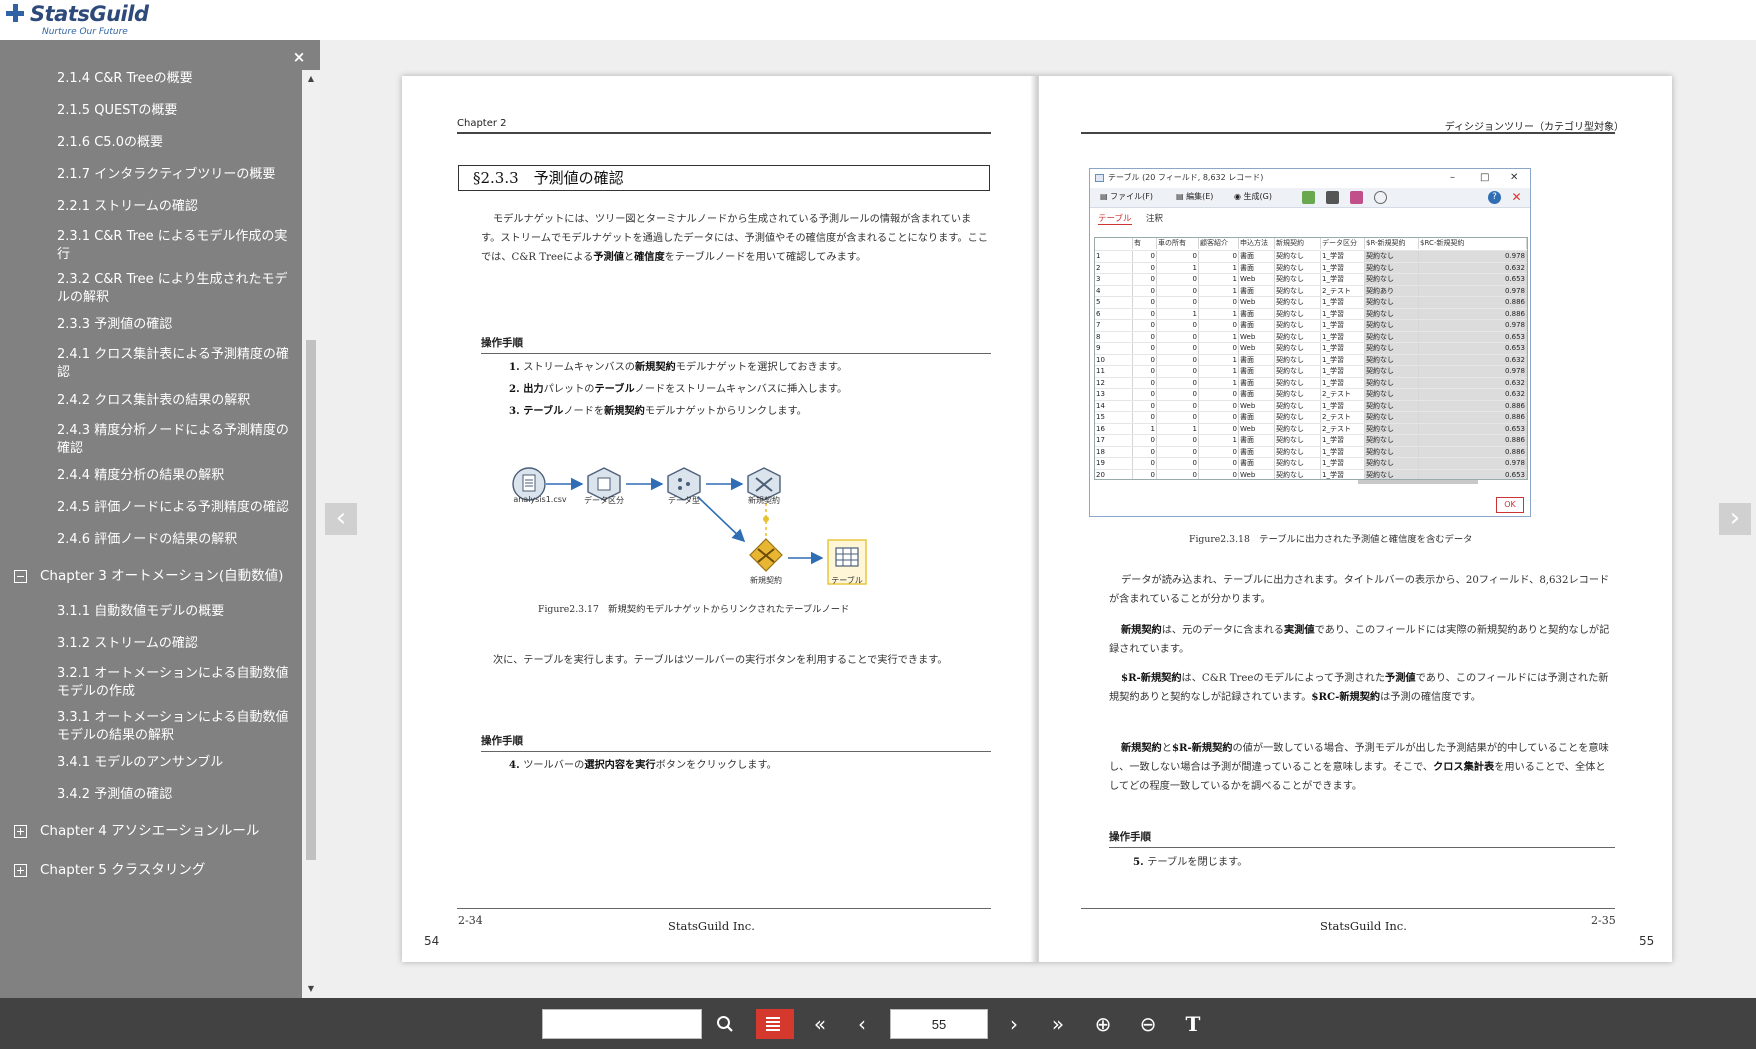  Describe the element at coordinates (1257, 243) in the screenshot. I see `column-header: 申込方法` at that location.